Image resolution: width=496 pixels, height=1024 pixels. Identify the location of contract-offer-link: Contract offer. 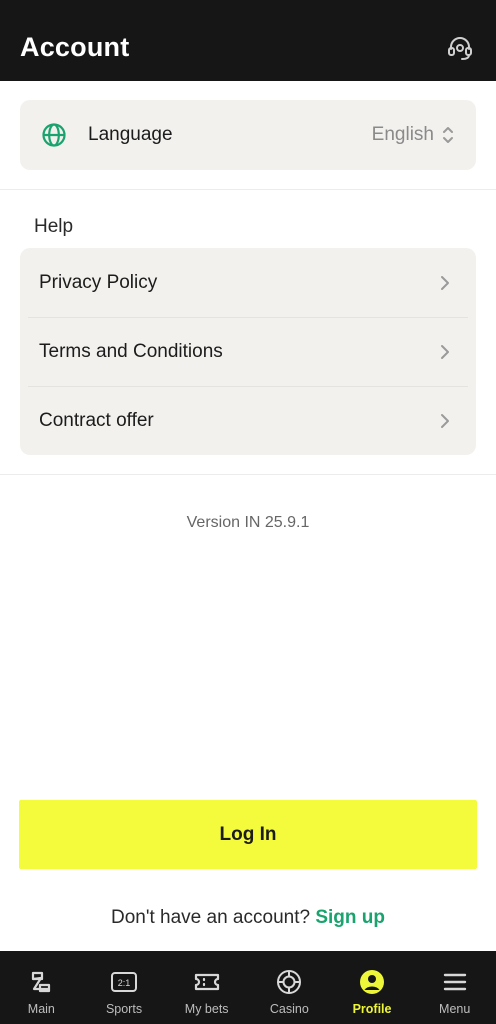
(248, 420).